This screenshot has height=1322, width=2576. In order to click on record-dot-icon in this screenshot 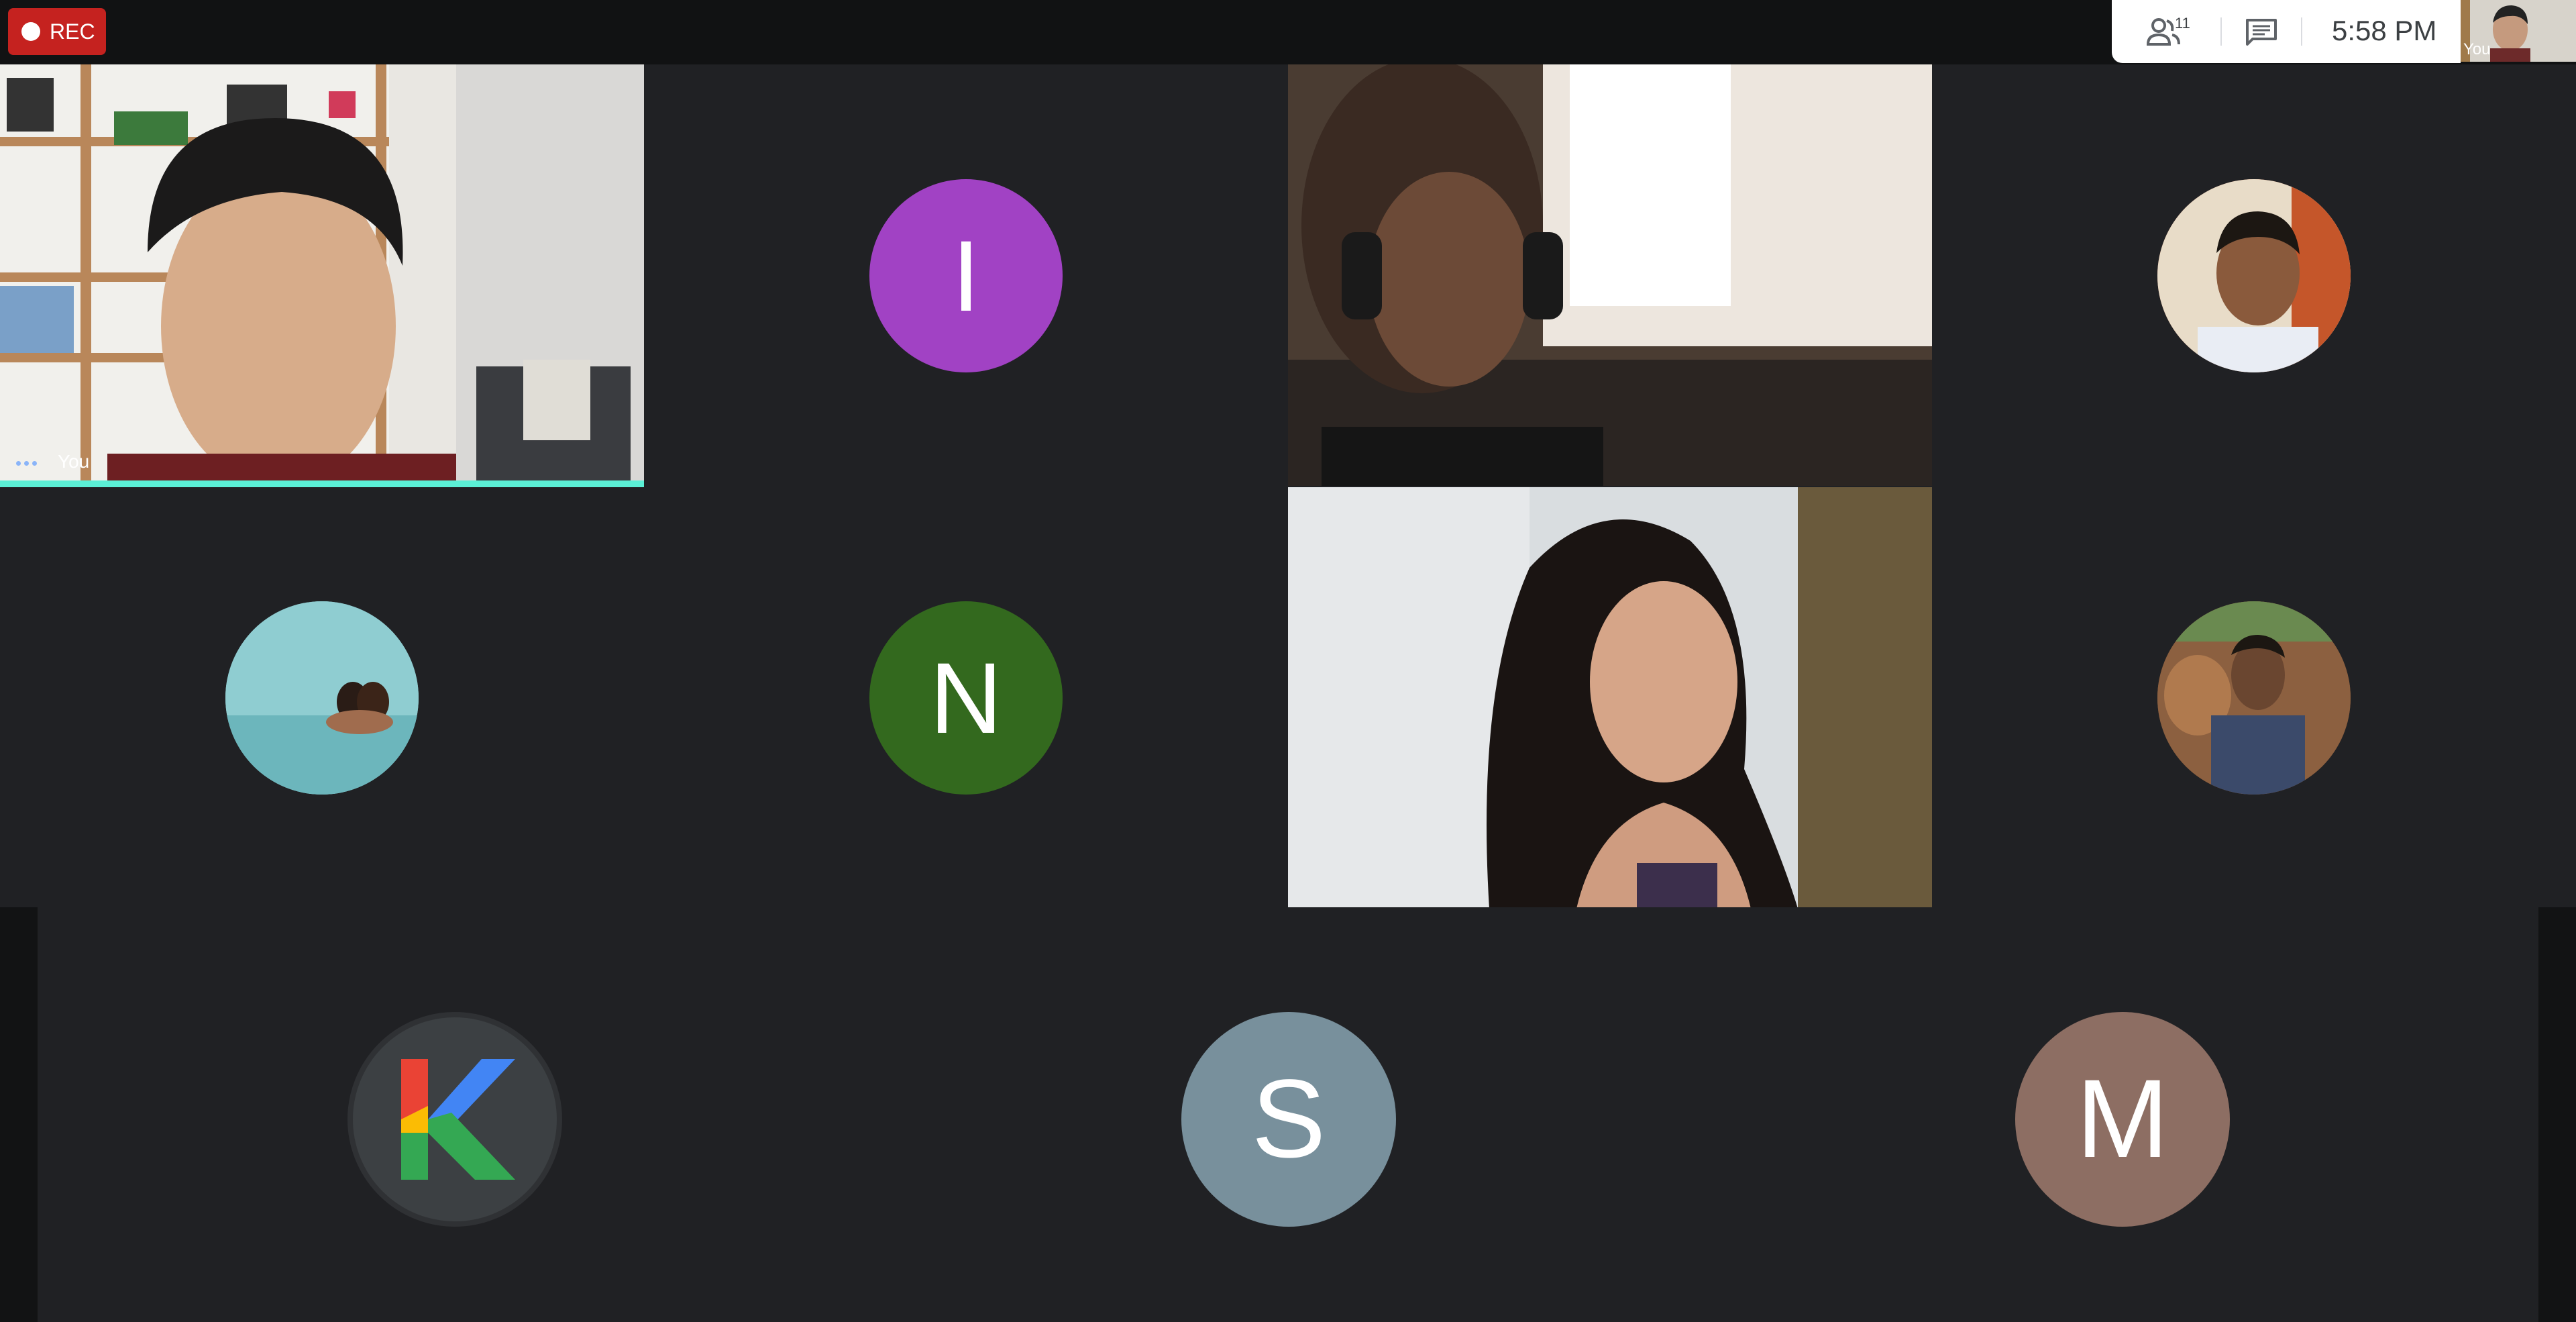, I will do `click(30, 31)`.